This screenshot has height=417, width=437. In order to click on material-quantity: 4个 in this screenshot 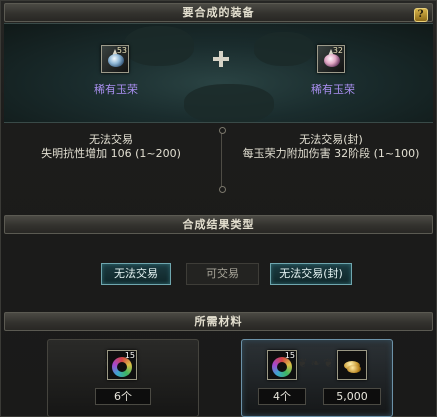, I will do `click(282, 396)`.